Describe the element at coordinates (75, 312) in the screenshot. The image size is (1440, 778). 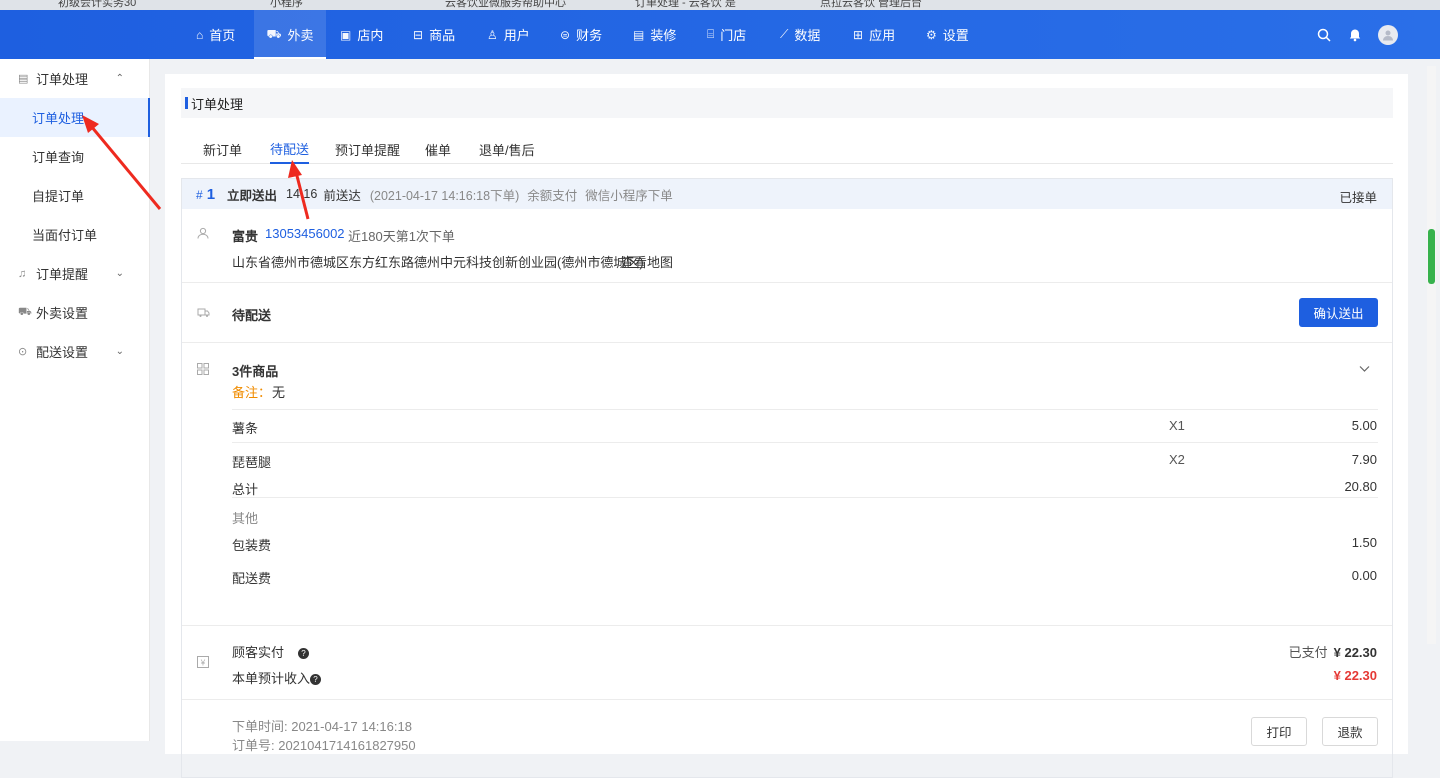
I see `sidebar-group-takeout-settings: ⛟ 外卖设置` at that location.